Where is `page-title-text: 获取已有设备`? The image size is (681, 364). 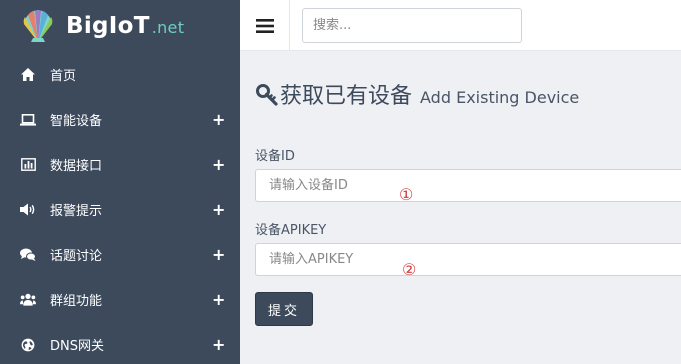
page-title-text: 获取已有设备 is located at coordinates (346, 96).